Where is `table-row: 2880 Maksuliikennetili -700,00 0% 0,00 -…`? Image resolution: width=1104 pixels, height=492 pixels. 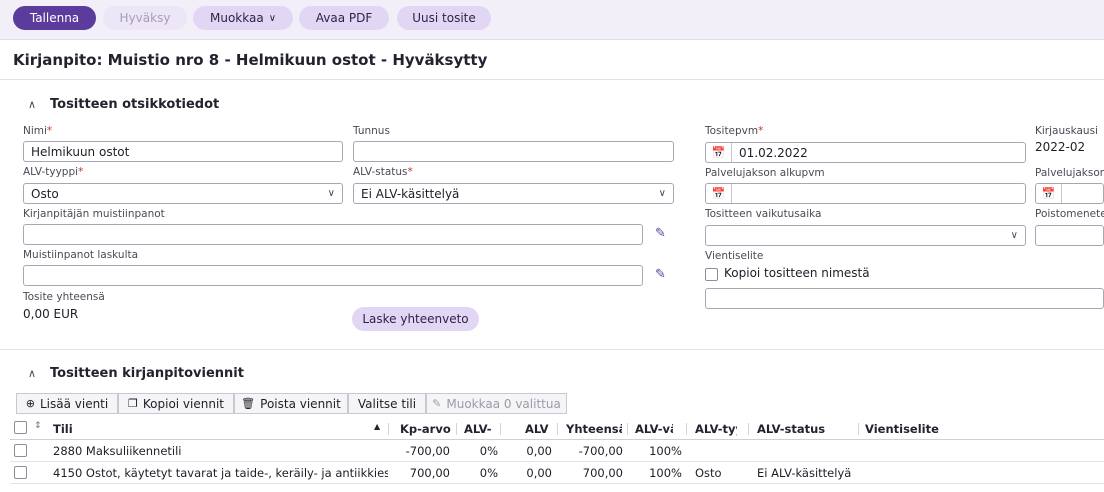
table-row: 2880 Maksuliikennetili -700,00 0% 0,00 -… is located at coordinates (557, 451).